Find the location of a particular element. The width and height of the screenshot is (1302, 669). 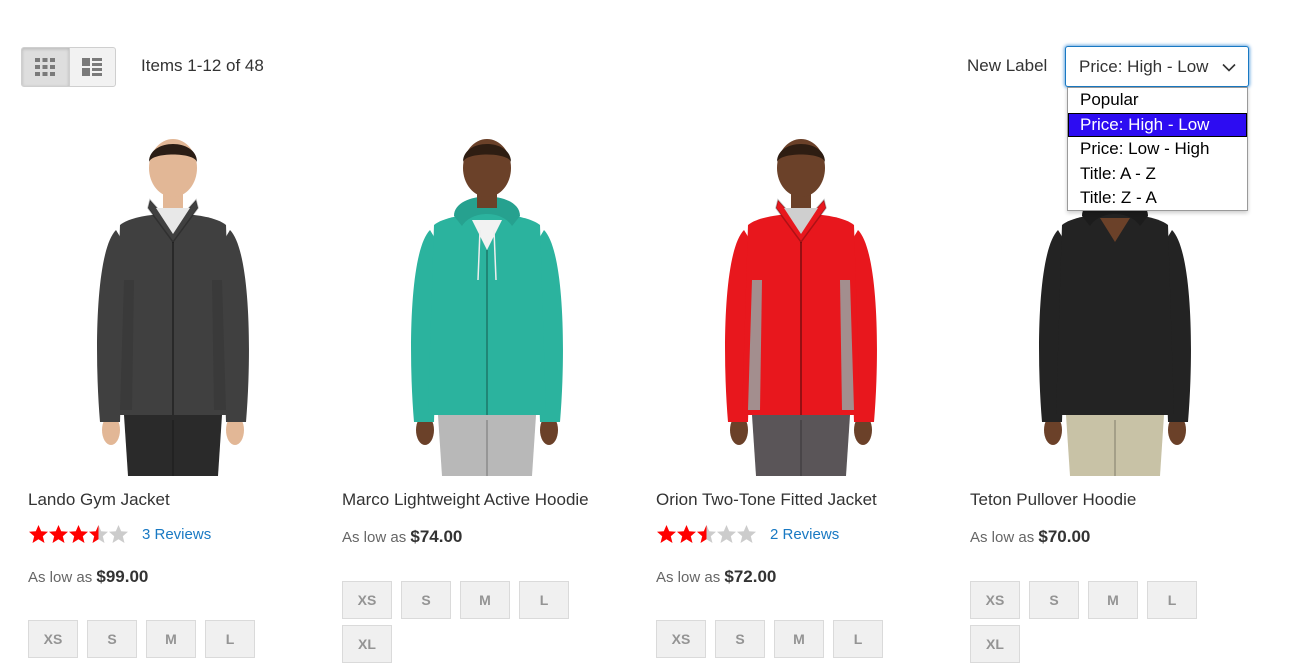

sort-option: Title: A - Z is located at coordinates (1157, 174).